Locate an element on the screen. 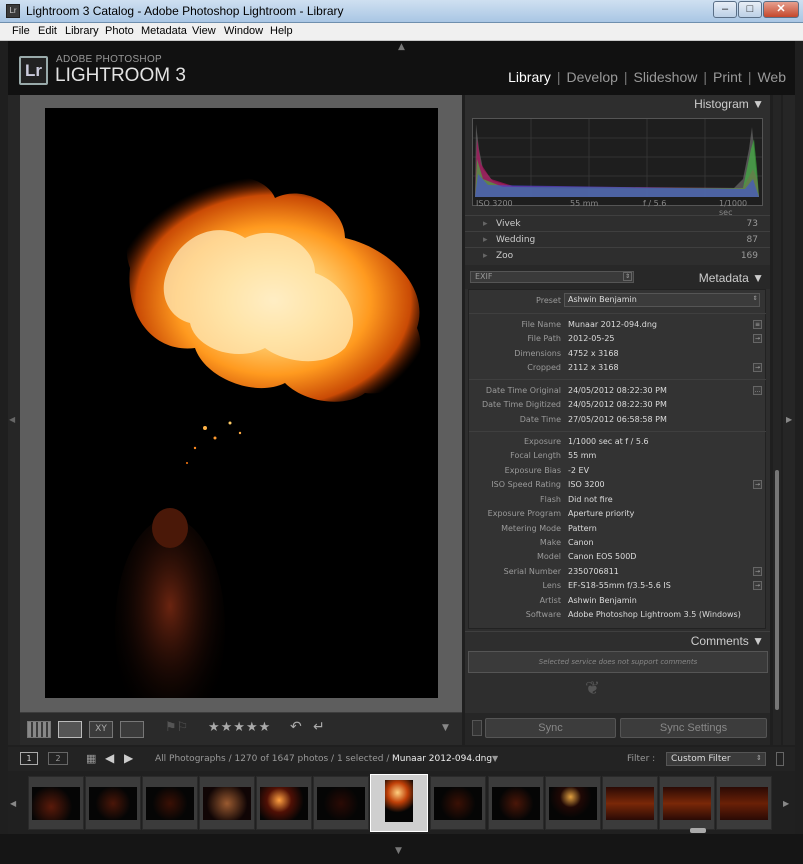 The height and width of the screenshot is (864, 803). collapse-top-panel-icon: ▲ is located at coordinates (401, 47).